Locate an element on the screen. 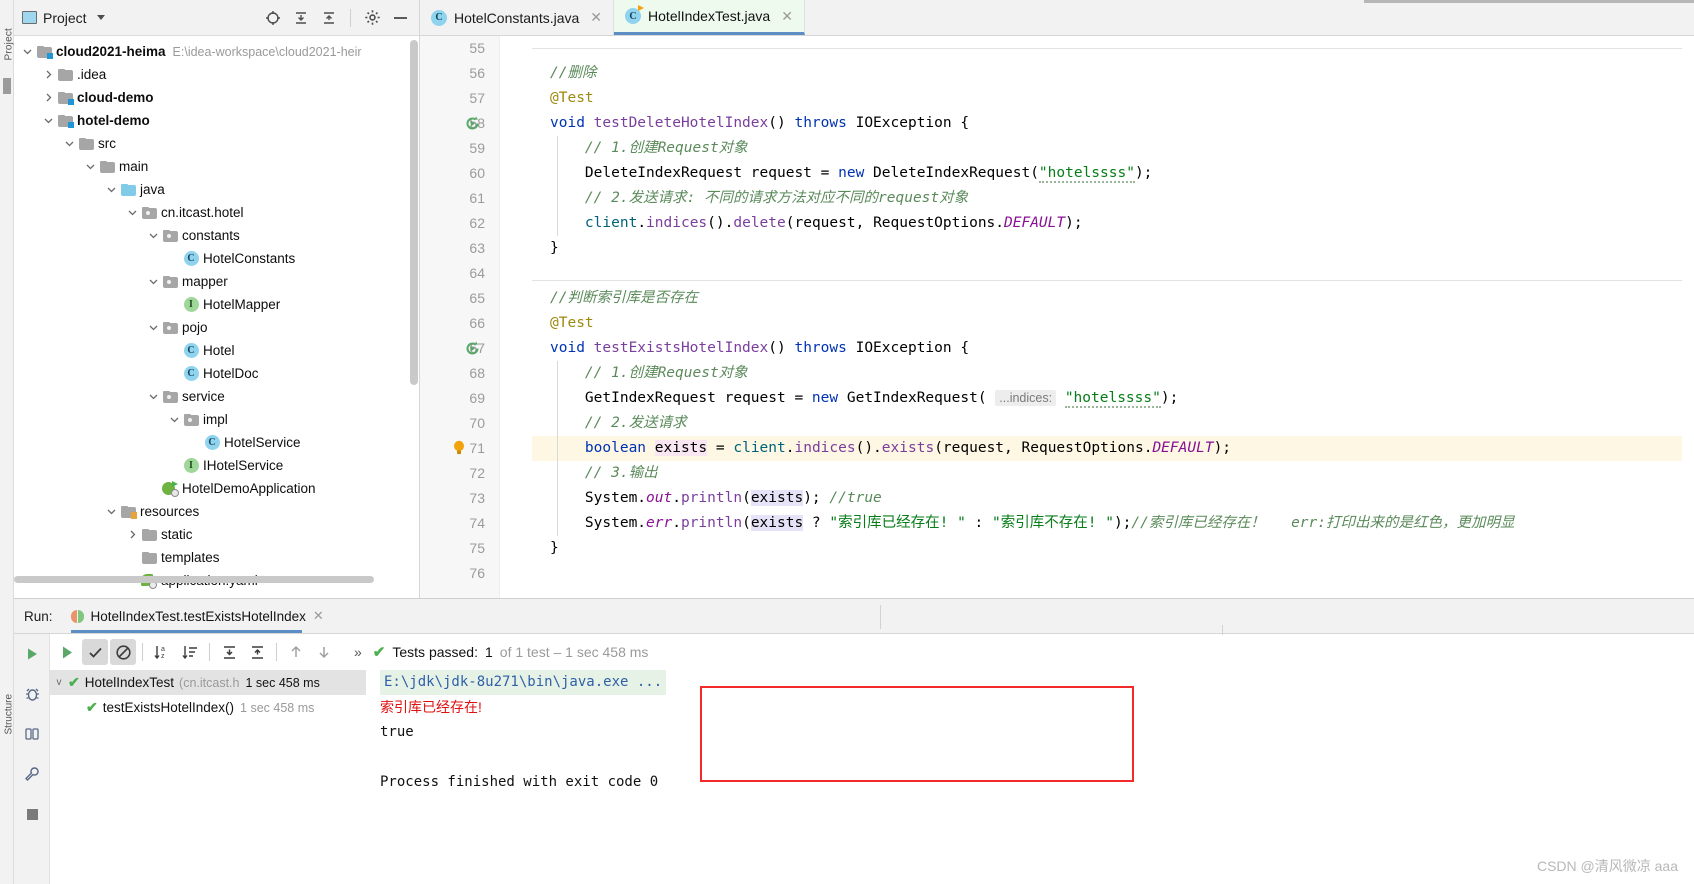 The image size is (1694, 884). gutter-line-63: 63 is located at coordinates (467, 248).